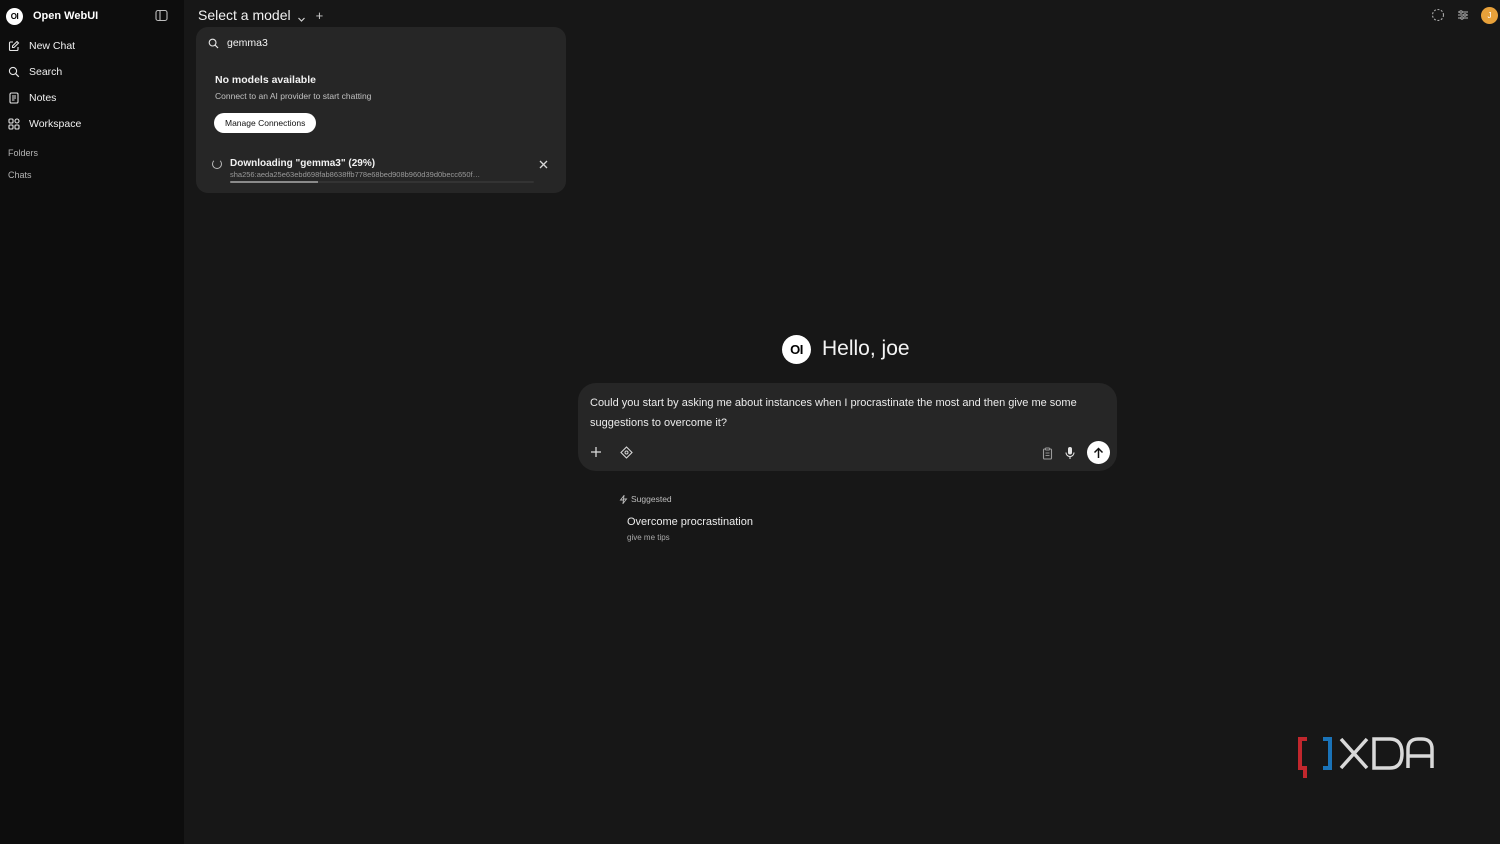  Describe the element at coordinates (247, 43) in the screenshot. I see `model-search-value: gemma3` at that location.